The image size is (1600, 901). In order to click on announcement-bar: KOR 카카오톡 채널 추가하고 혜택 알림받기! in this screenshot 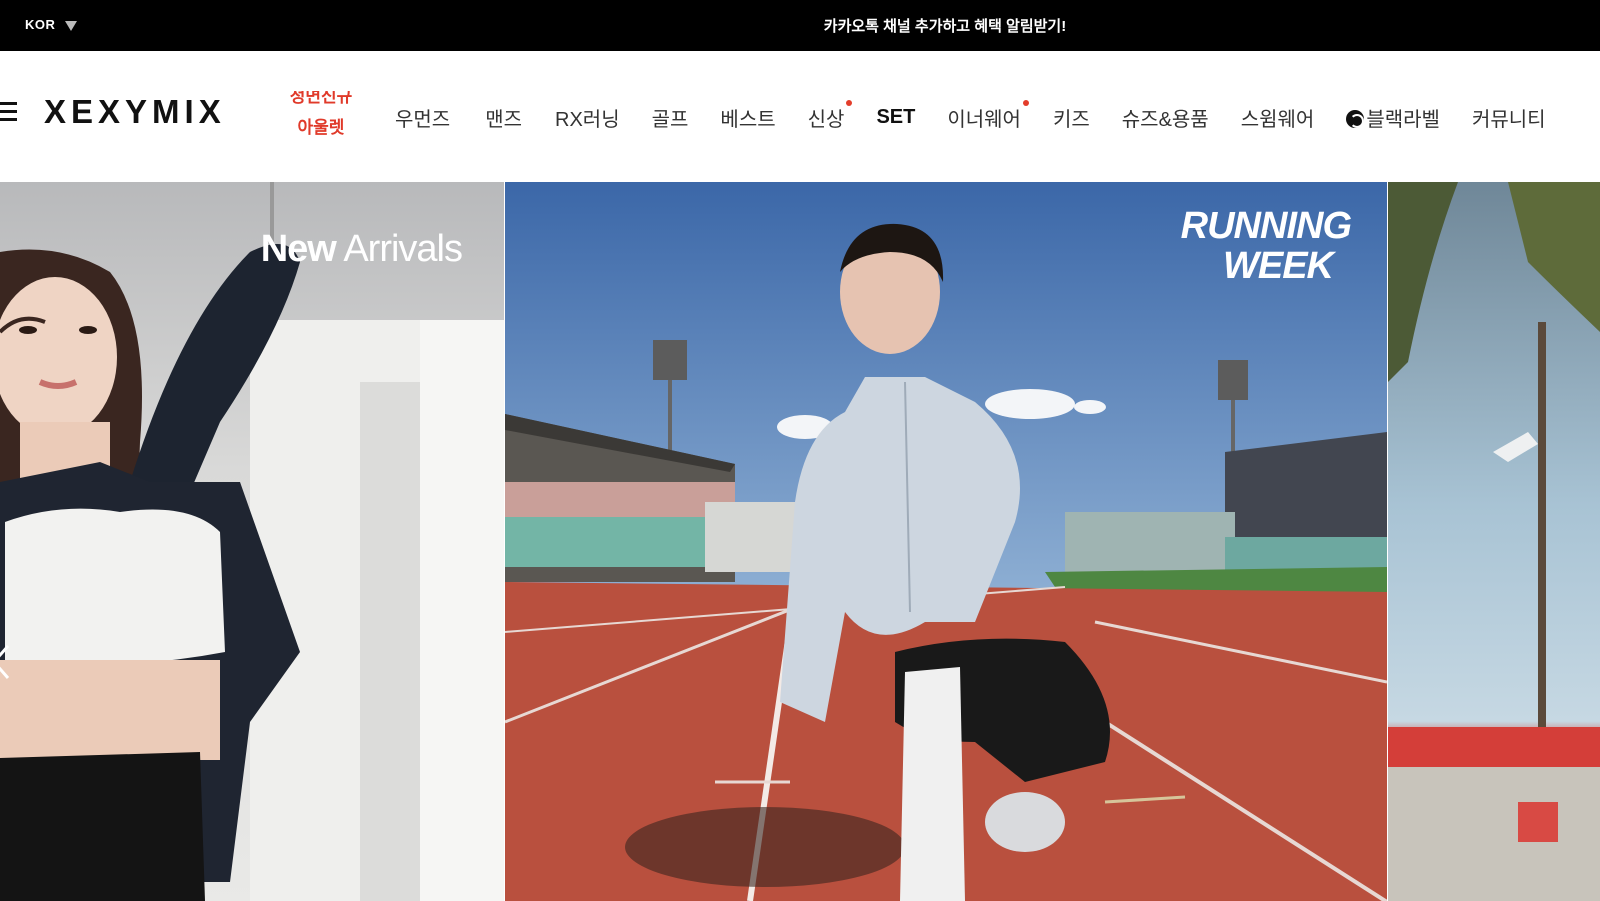, I will do `click(800, 25)`.